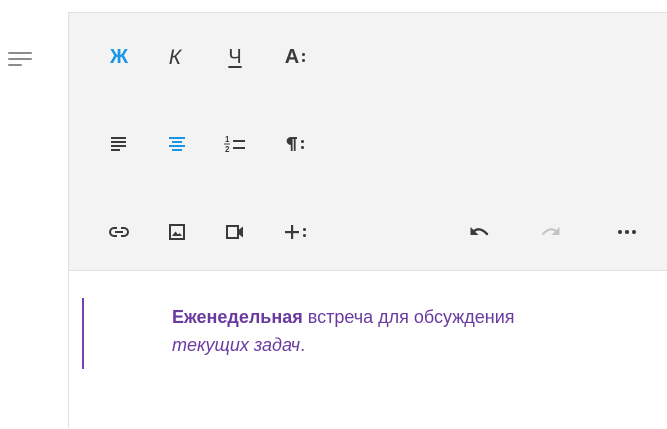 Image resolution: width=667 pixels, height=429 pixels. I want to click on undo-icon, so click(479, 231).